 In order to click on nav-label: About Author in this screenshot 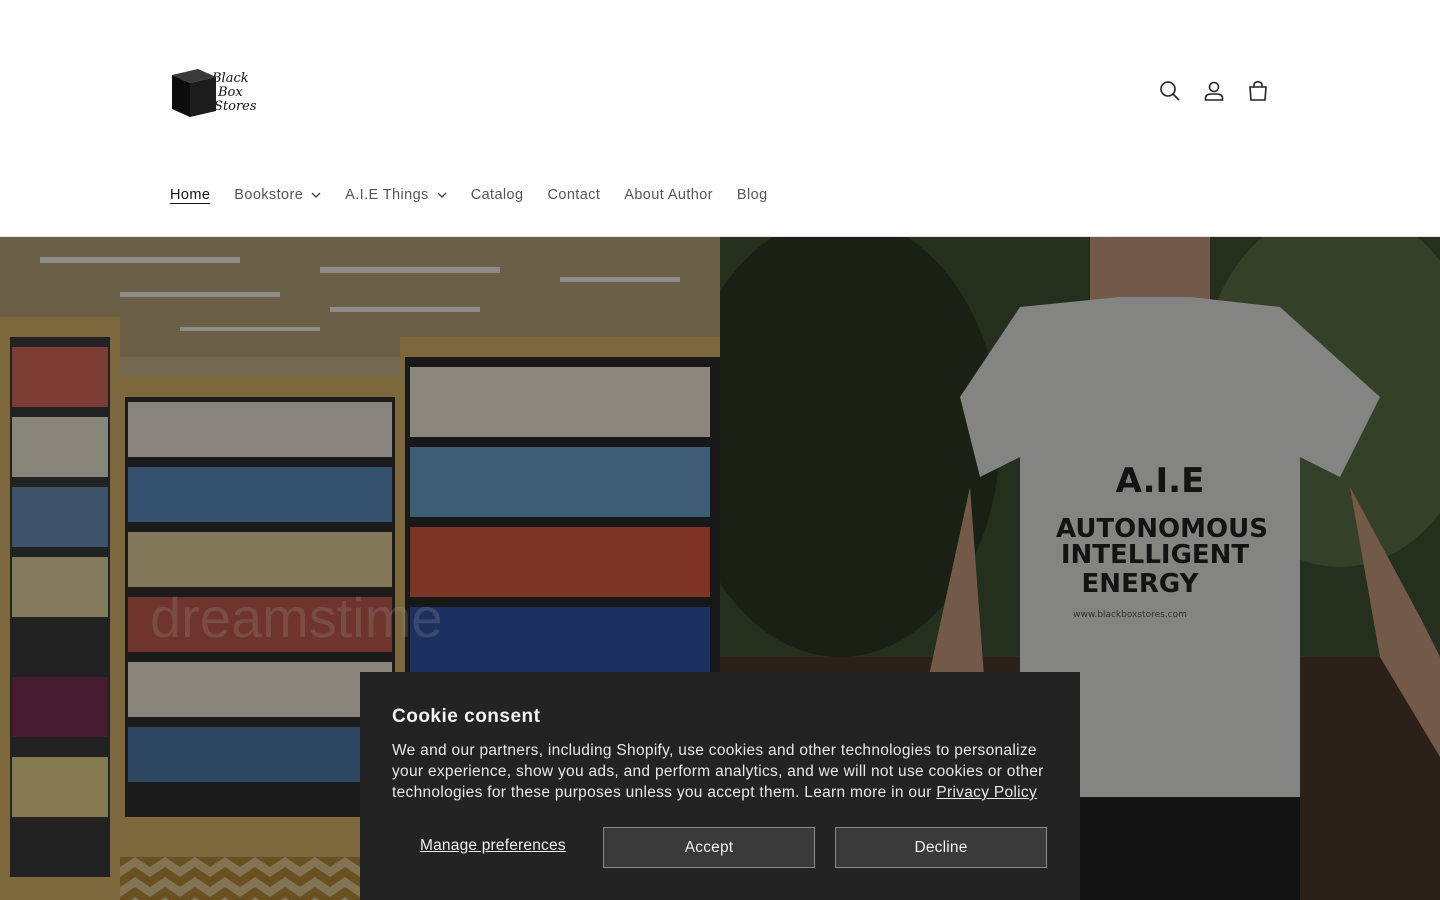, I will do `click(668, 195)`.